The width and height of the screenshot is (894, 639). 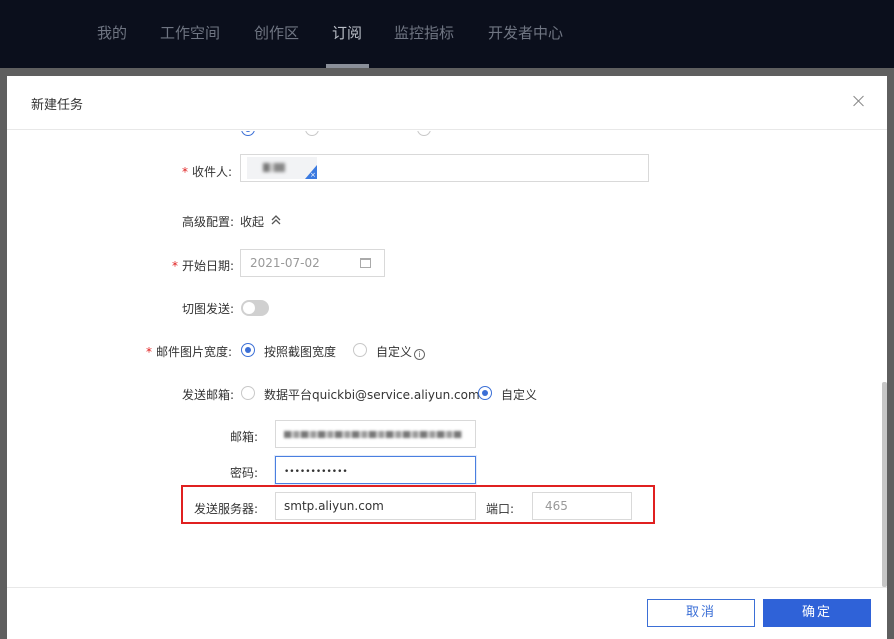 What do you see at coordinates (212, 172) in the screenshot?
I see `recipient-label-text: 收件人:` at bounding box center [212, 172].